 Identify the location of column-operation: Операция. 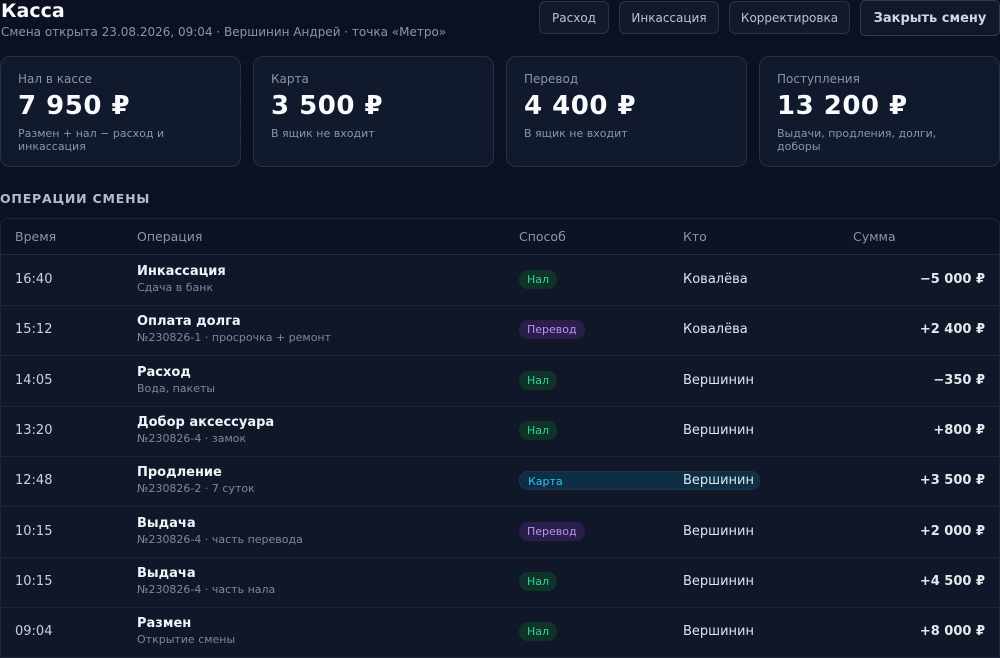
(170, 236).